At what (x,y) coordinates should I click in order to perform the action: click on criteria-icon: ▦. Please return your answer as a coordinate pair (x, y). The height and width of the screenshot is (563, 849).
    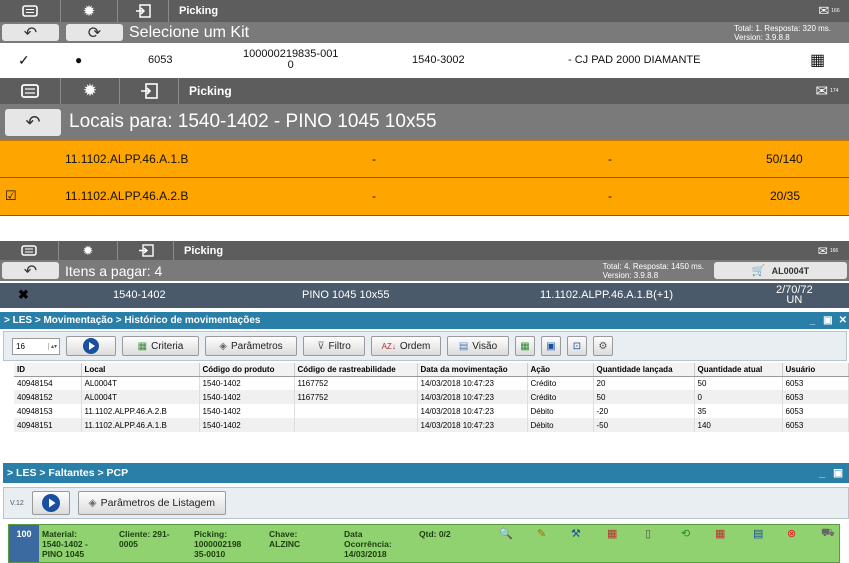
    Looking at the image, I should click on (142, 346).